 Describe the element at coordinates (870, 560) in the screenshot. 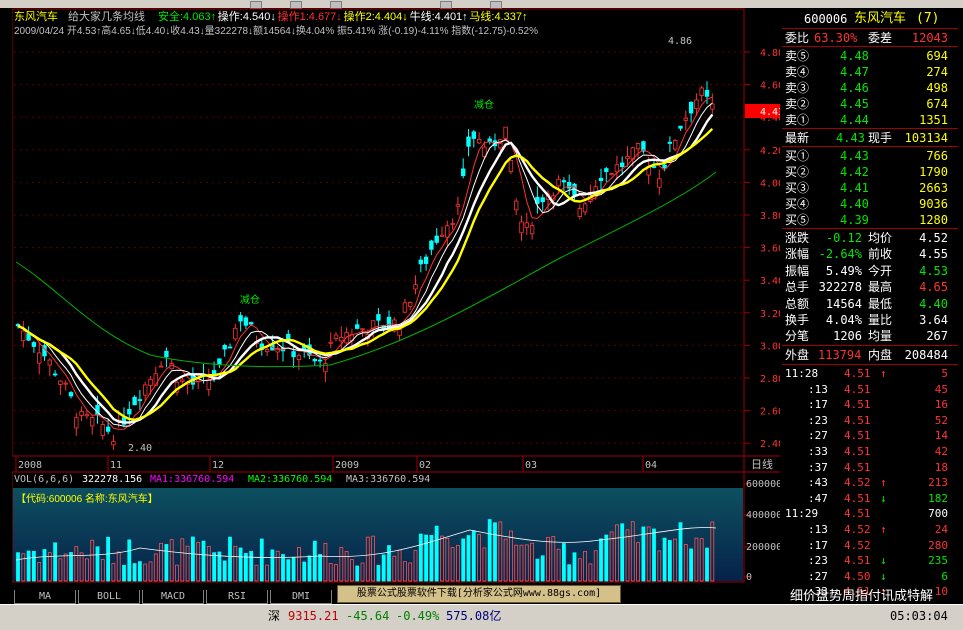

I see `tick-row: :23 4.51 ↓ 235` at that location.